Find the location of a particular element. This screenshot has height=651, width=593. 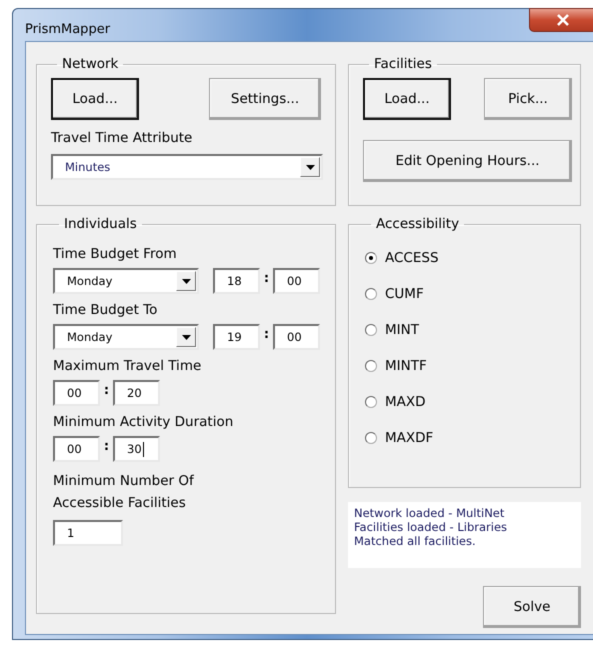

field-label: Travel Time Attribute is located at coordinates (122, 138).